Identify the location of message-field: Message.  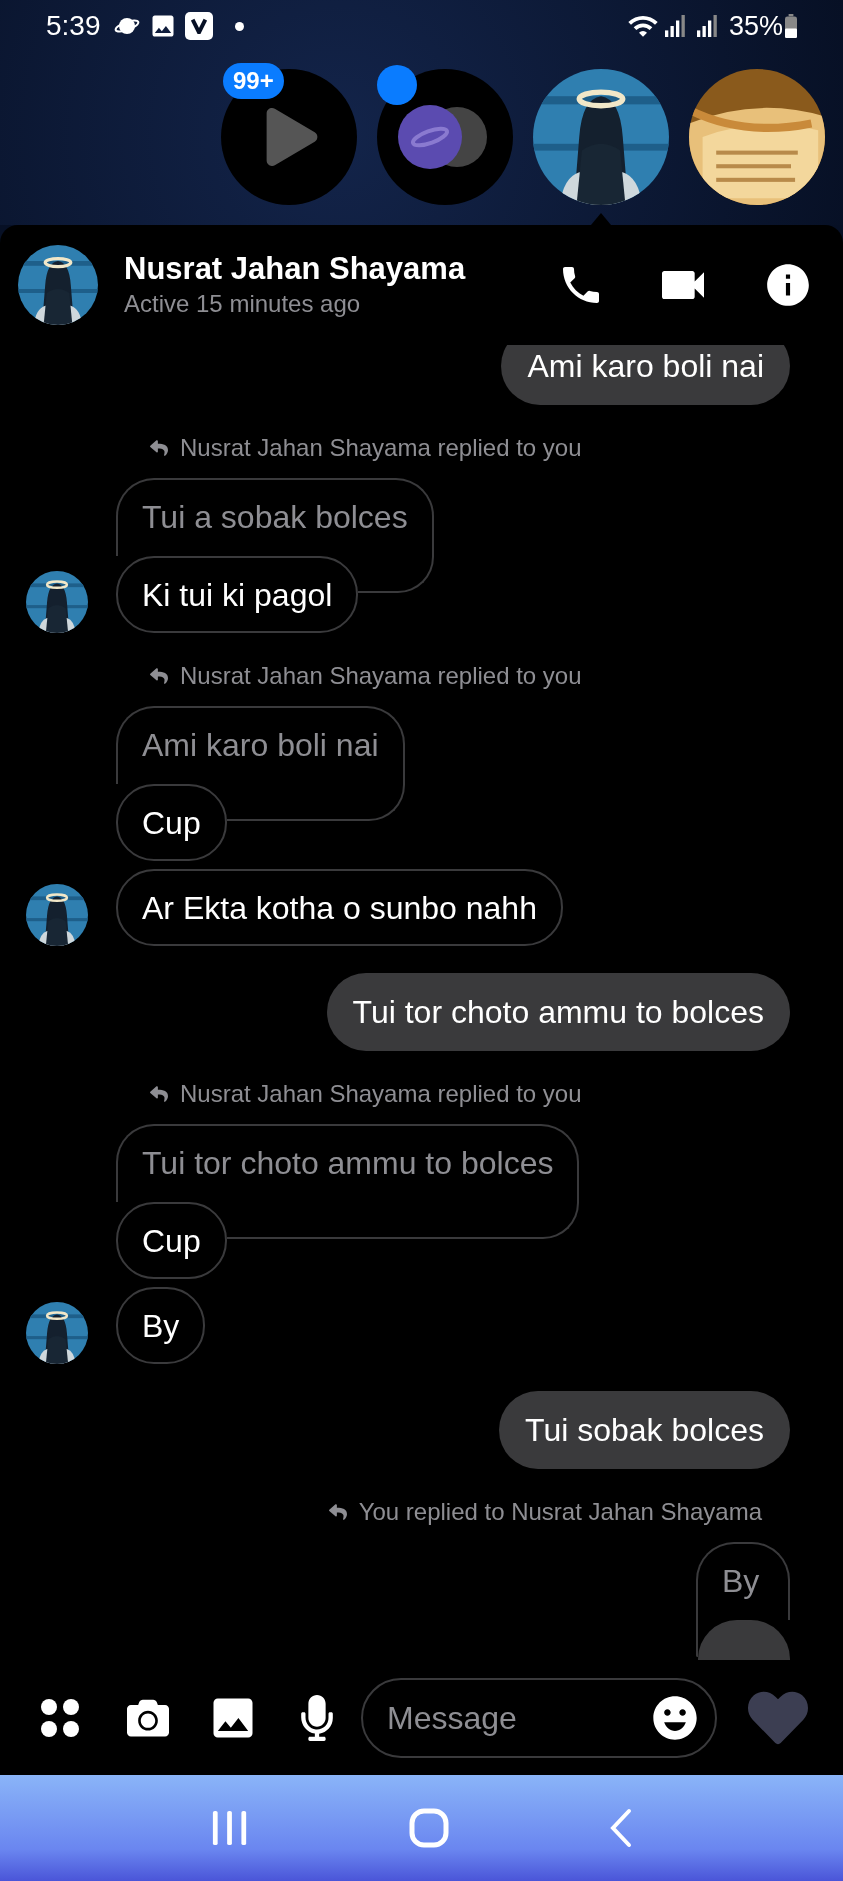
(539, 1717).